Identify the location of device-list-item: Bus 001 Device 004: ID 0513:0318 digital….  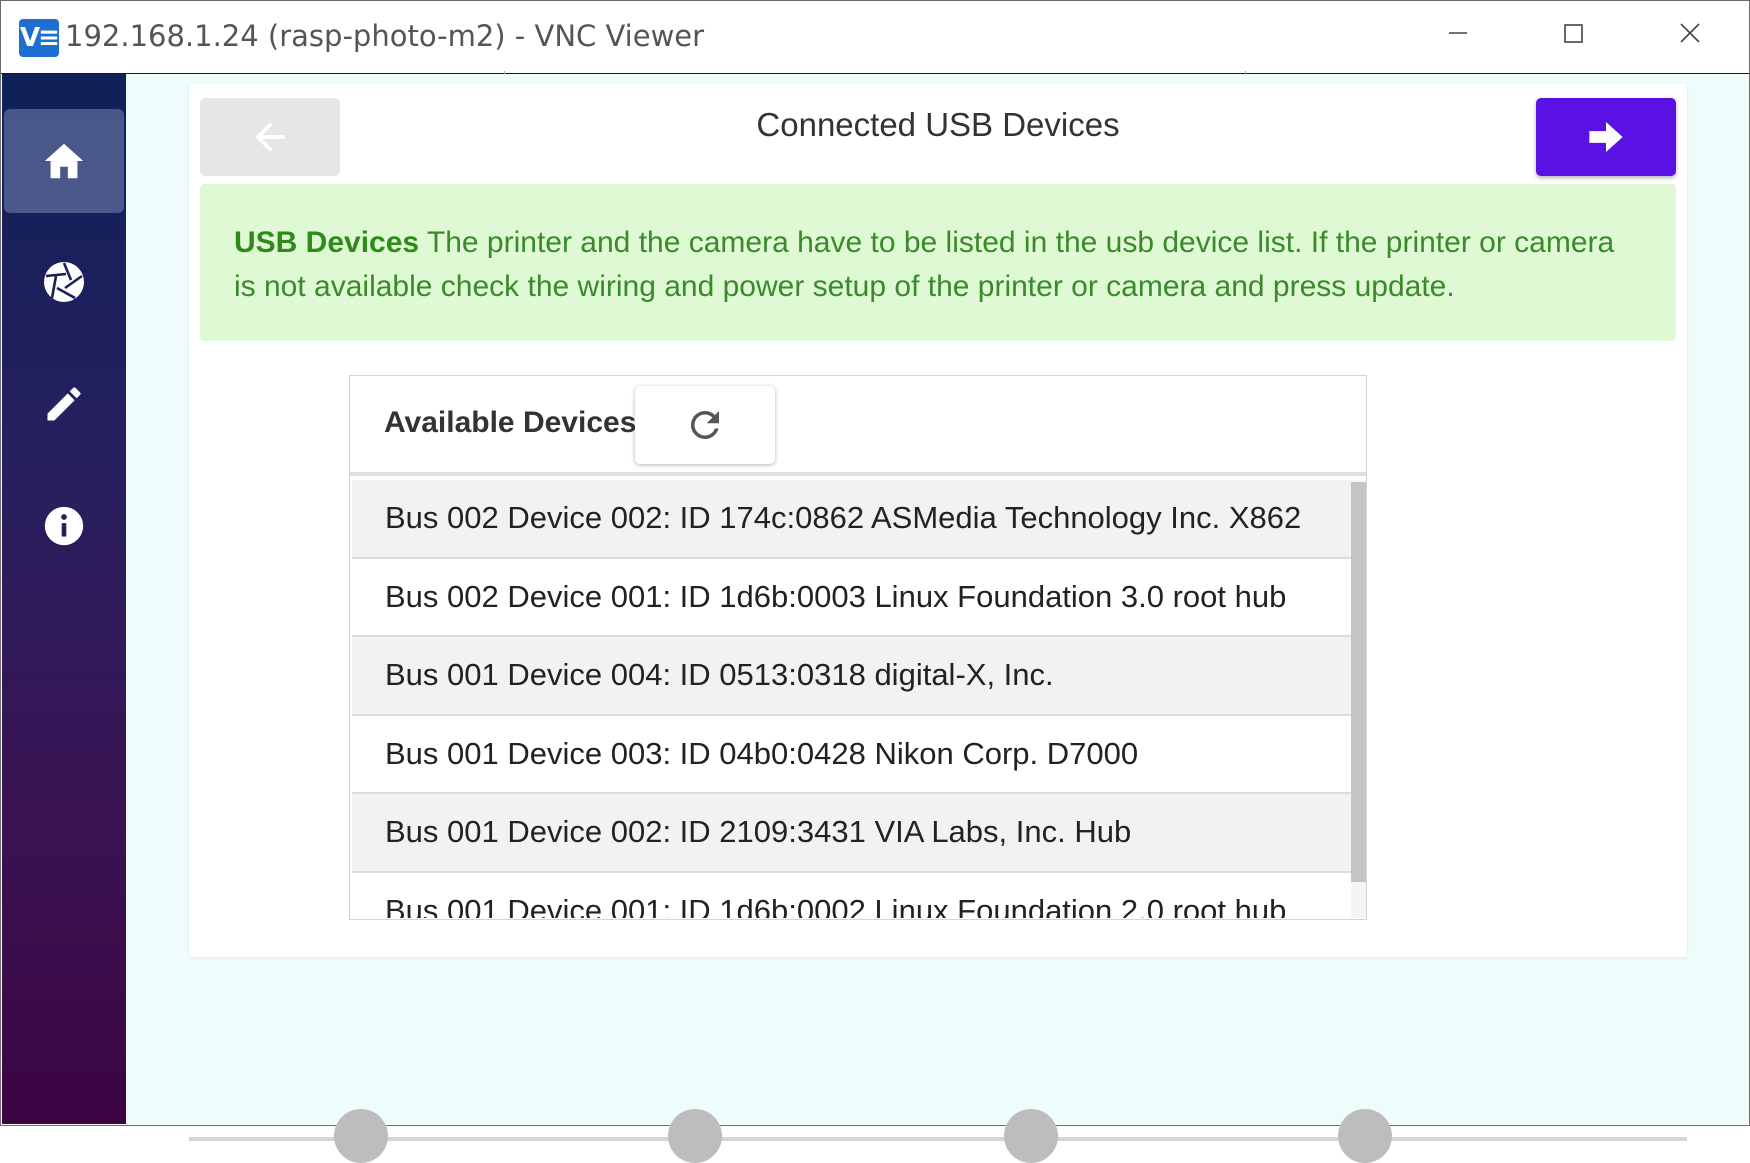
(852, 676).